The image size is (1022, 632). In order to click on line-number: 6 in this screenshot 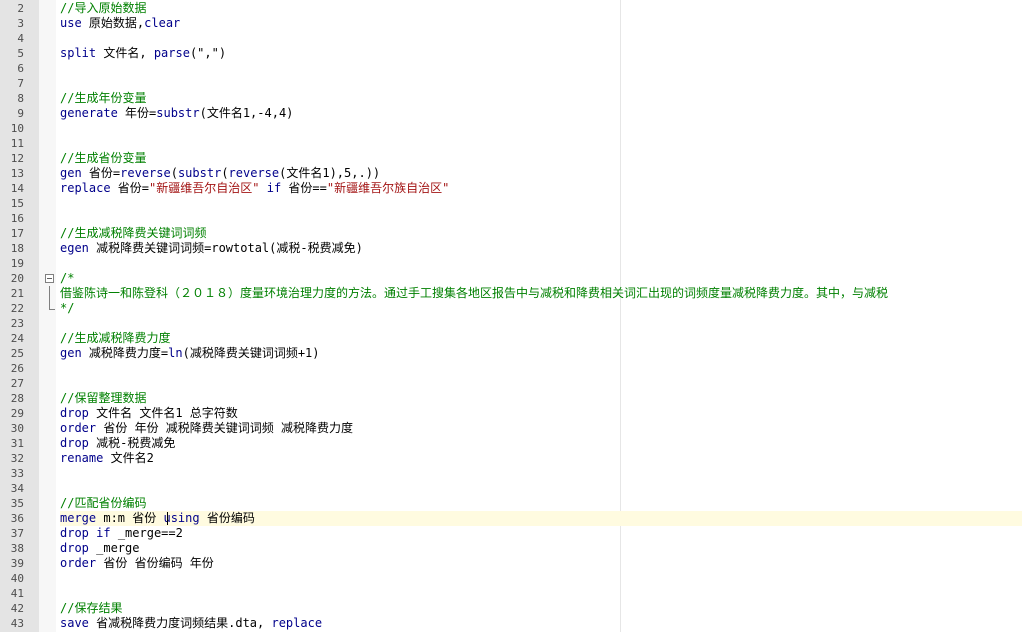, I will do `click(20, 68)`.